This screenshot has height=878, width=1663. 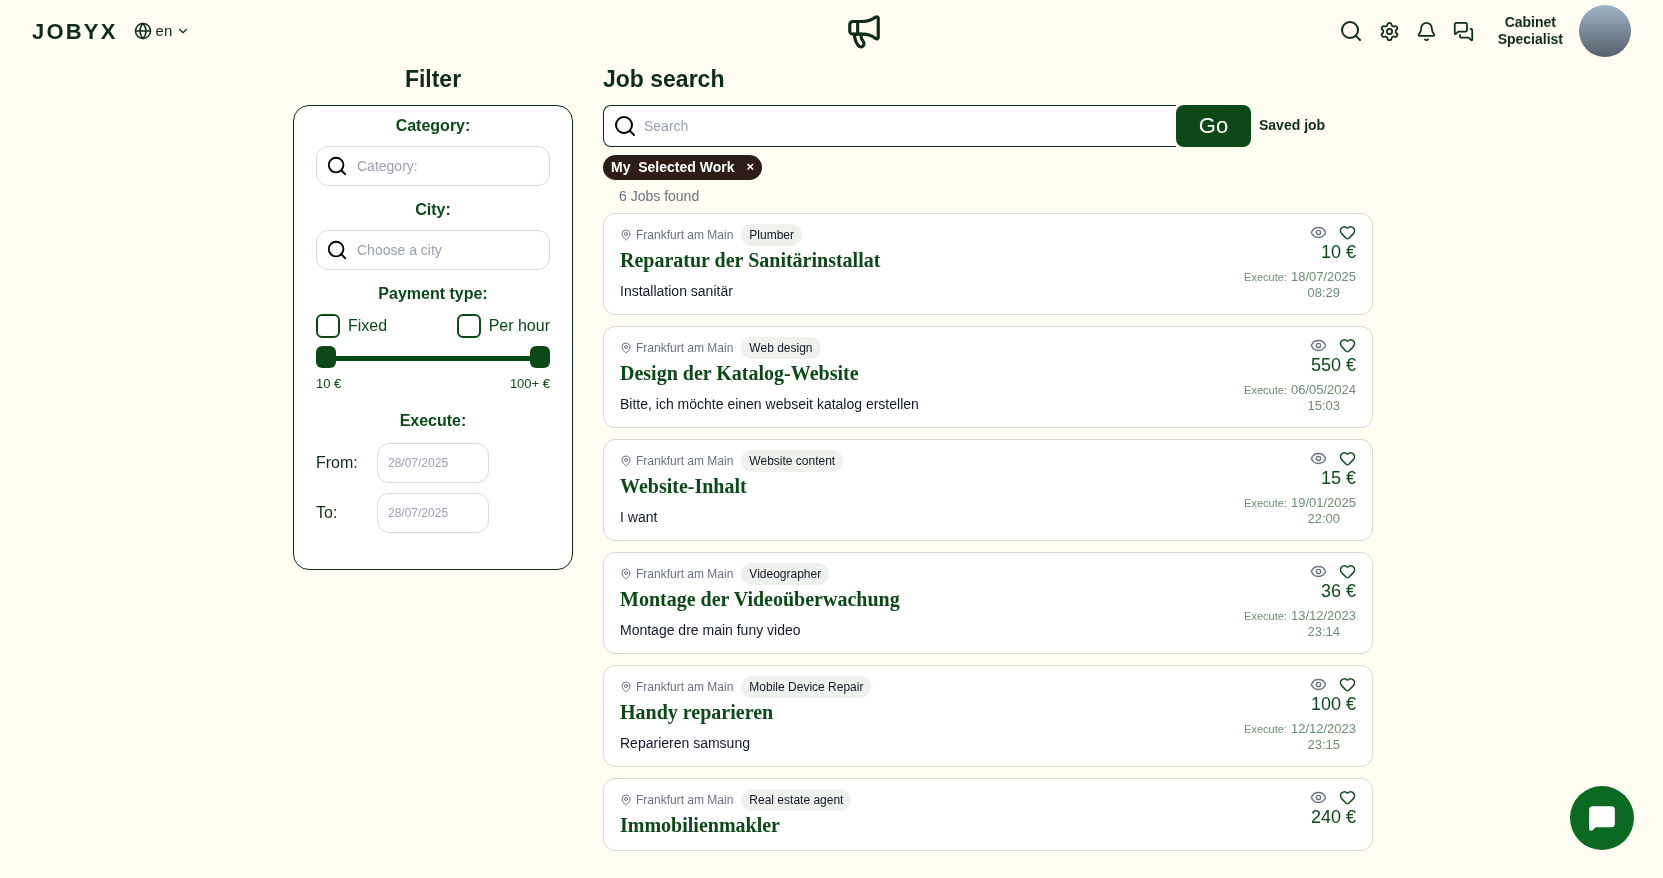 I want to click on date-label: To:, so click(x=327, y=513).